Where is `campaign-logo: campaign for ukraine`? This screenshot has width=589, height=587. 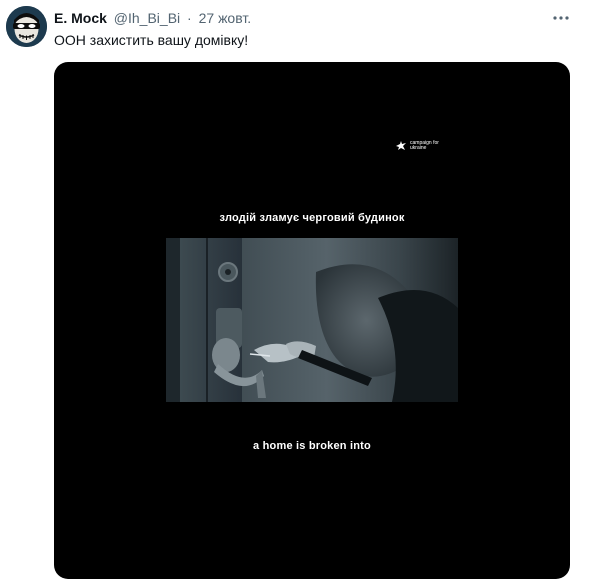
campaign-logo: campaign for ukraine is located at coordinates (420, 146).